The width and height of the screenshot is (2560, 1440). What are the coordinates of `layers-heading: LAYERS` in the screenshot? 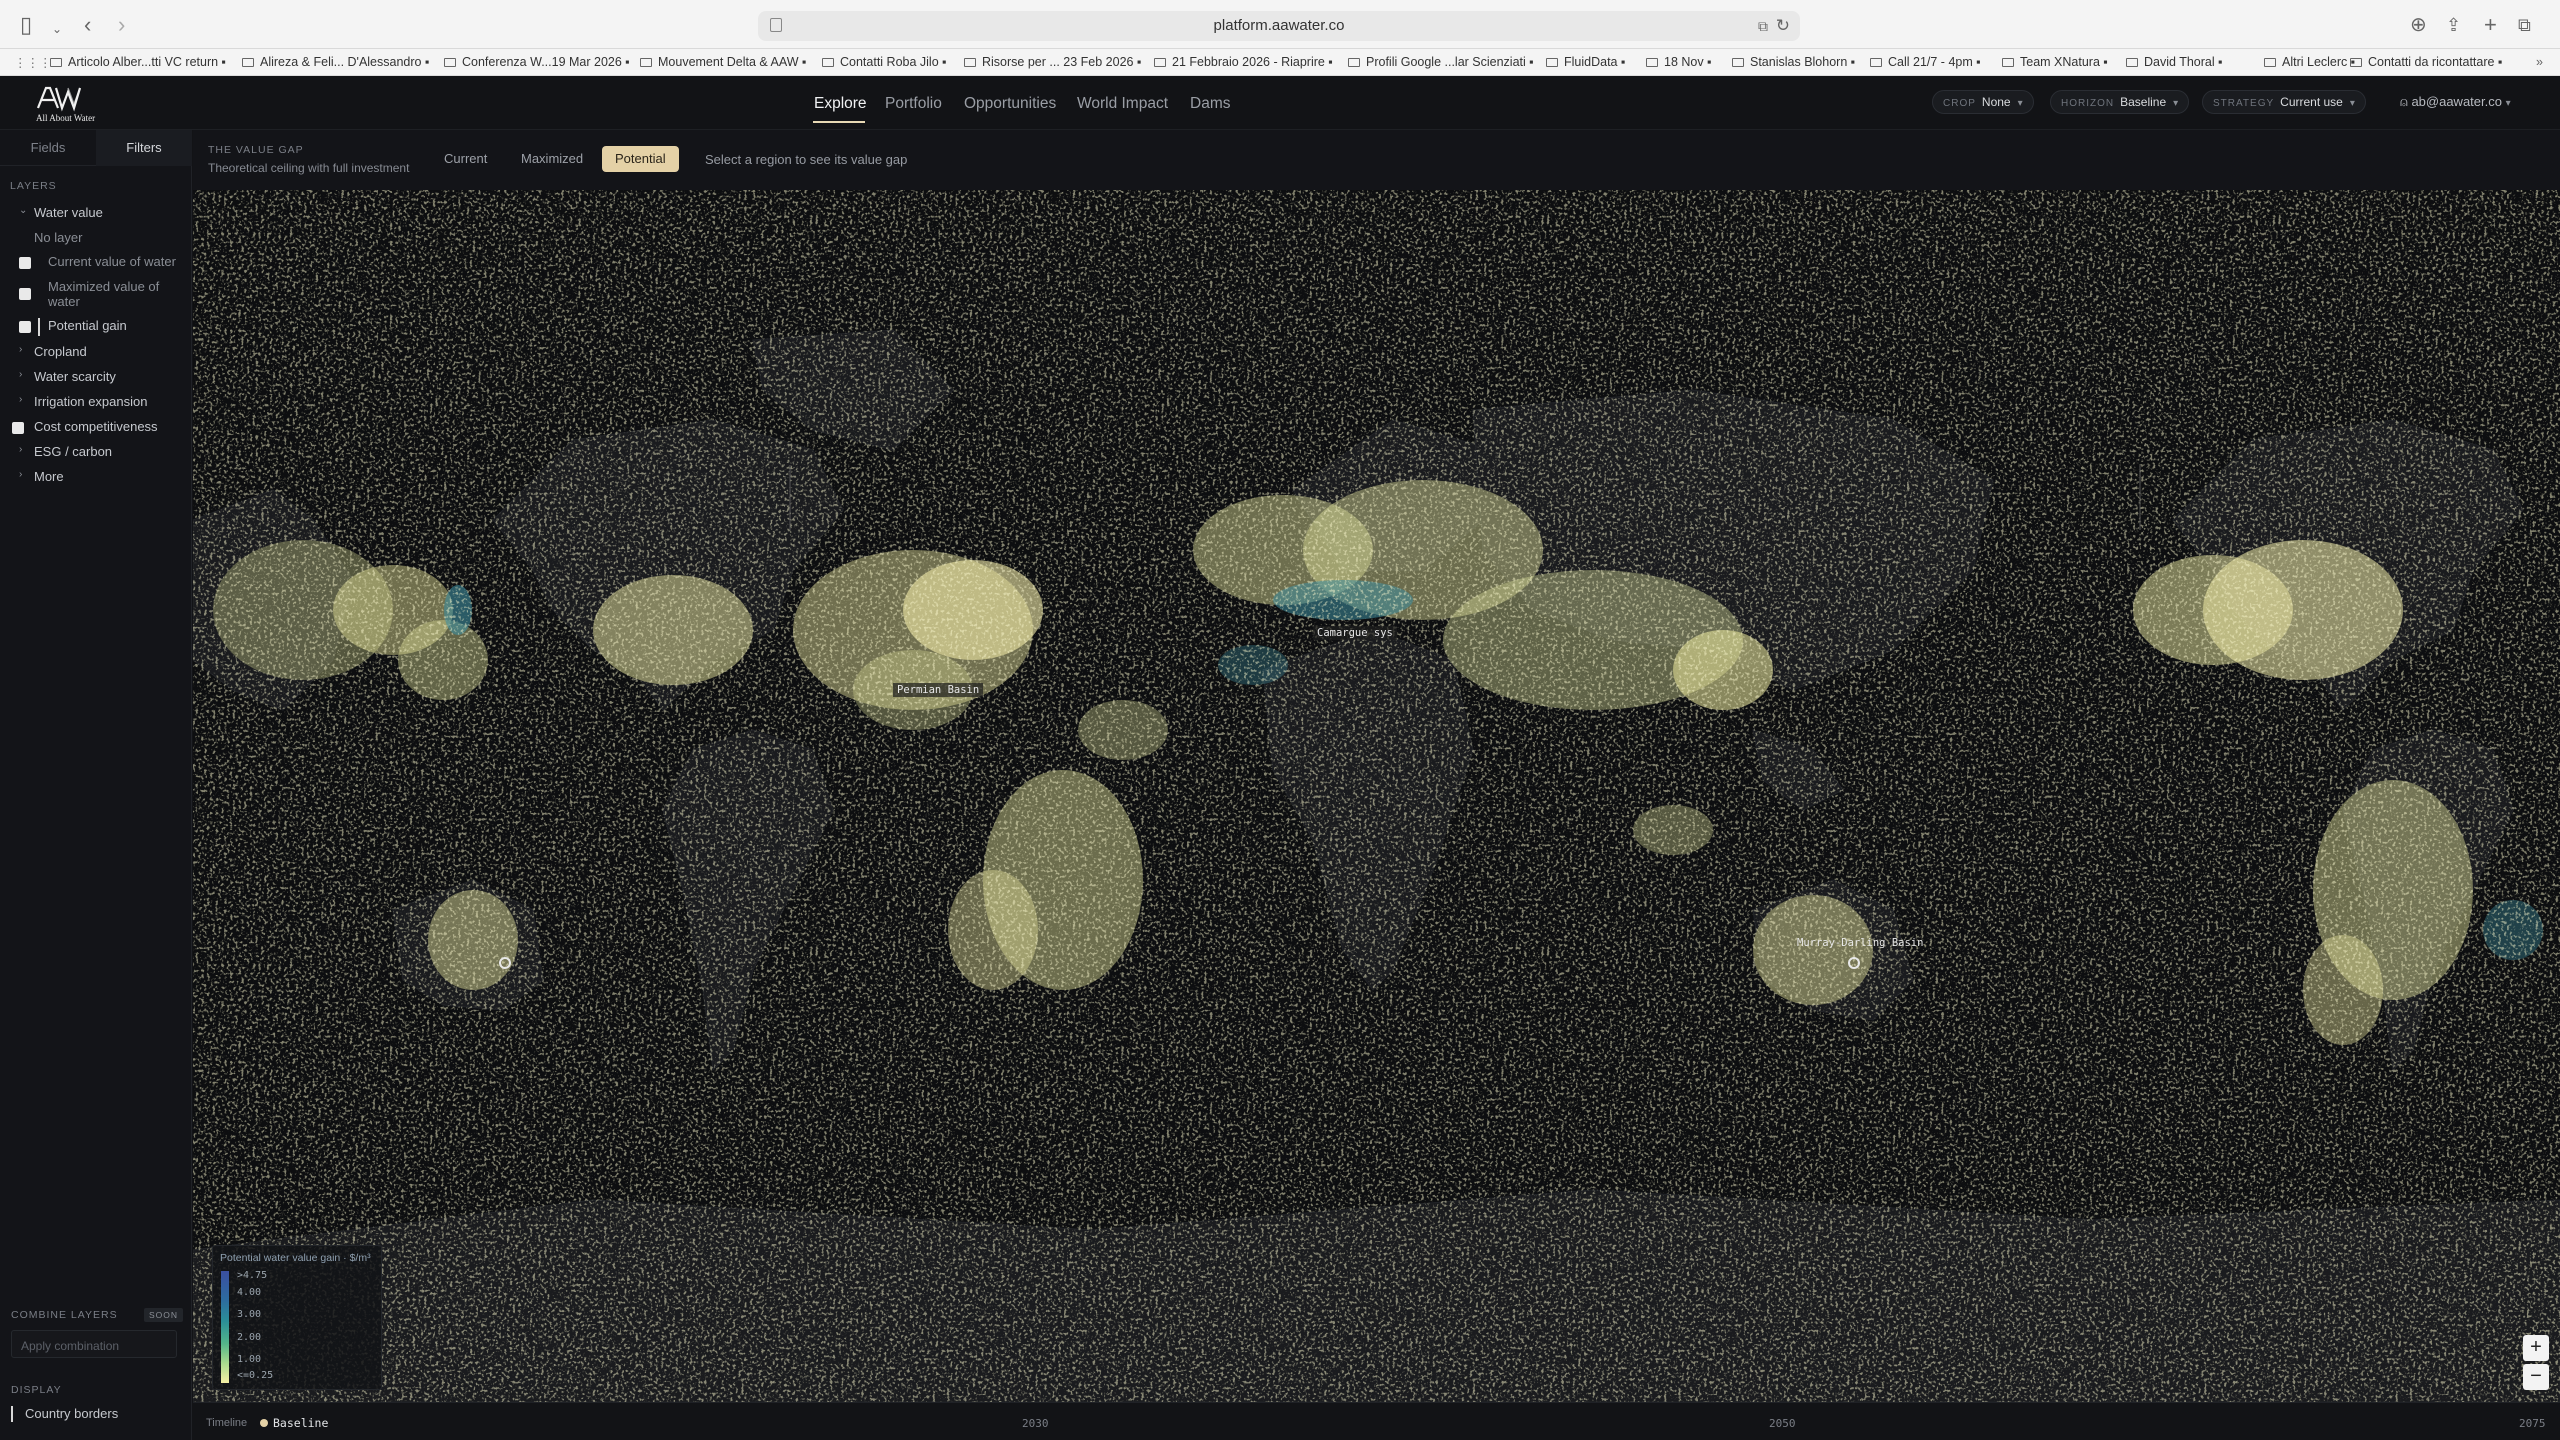 It's located at (33, 186).